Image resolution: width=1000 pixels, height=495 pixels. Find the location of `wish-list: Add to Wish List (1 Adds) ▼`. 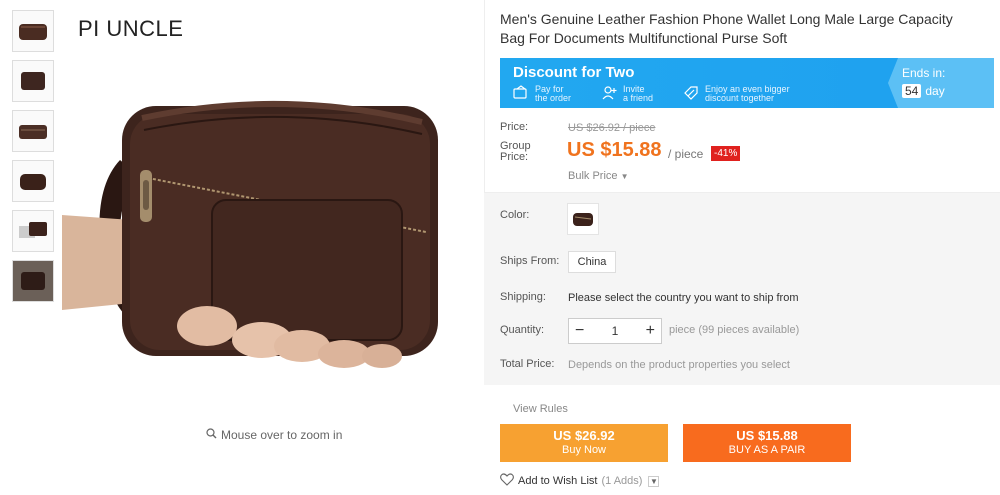

wish-list: Add to Wish List (1 Adds) ▼ is located at coordinates (580, 481).